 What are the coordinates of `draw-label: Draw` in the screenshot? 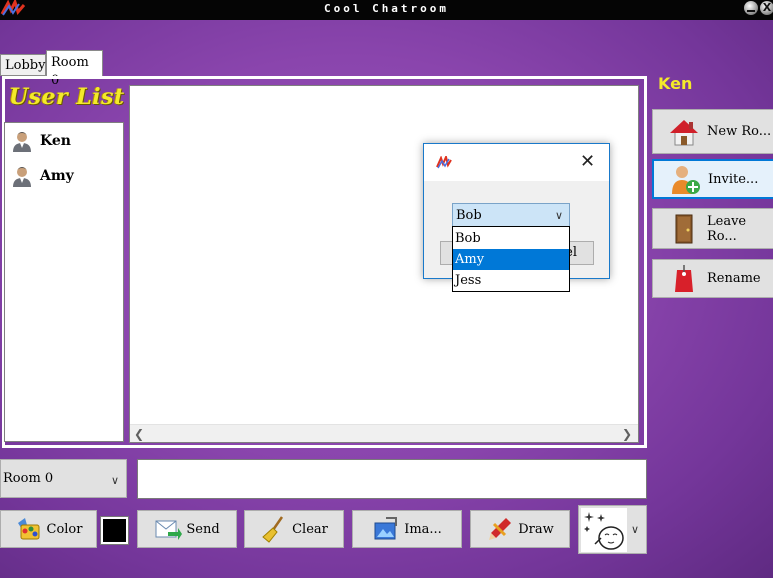 It's located at (536, 529).